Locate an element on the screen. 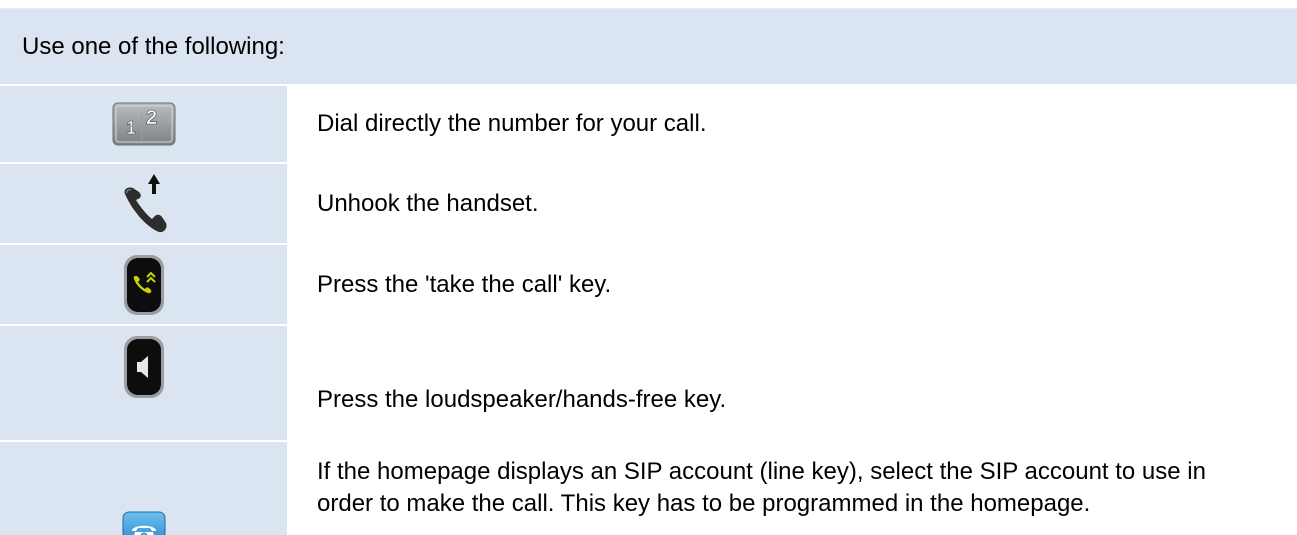 This screenshot has height=535, width=1297. header-text: Use one of the following: is located at coordinates (153, 46).